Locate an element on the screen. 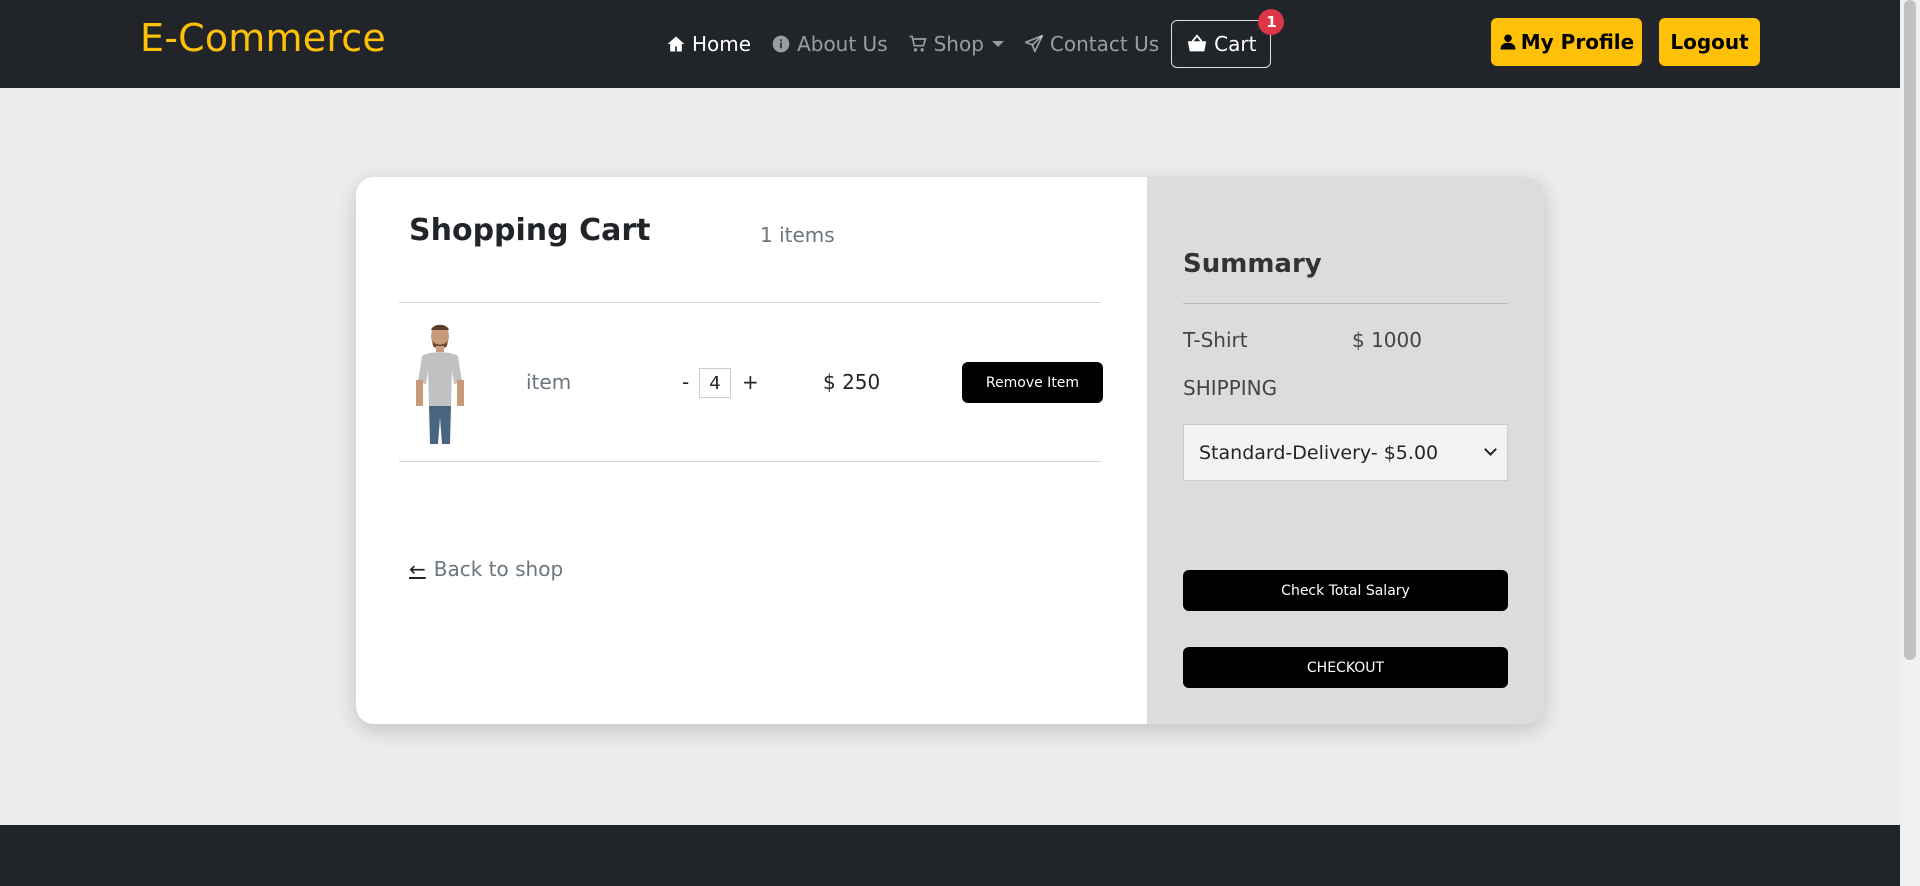 This screenshot has width=1920, height=886. nav-cart-label: Cart is located at coordinates (1235, 44).